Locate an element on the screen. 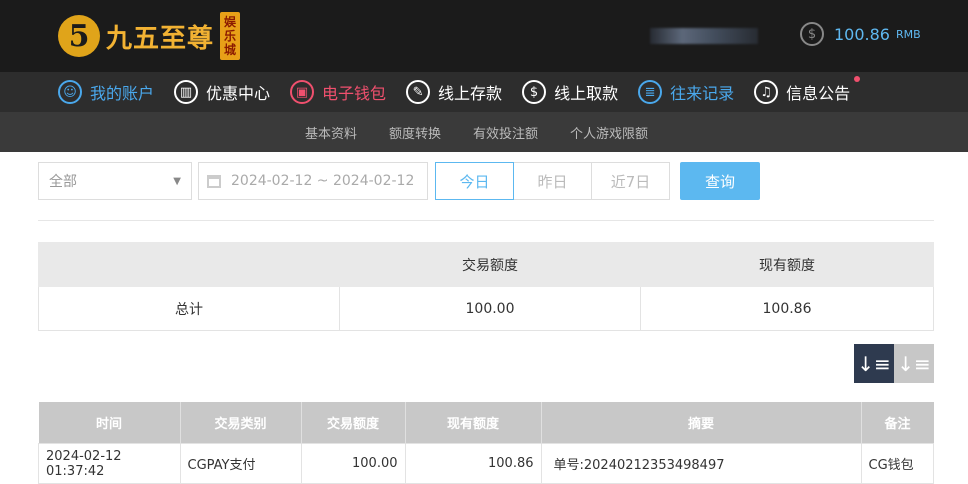 Image resolution: width=968 pixels, height=484 pixels. sub-nav: 基本资料 额度转换 有效投注额 个人游戏限额 is located at coordinates (484, 132).